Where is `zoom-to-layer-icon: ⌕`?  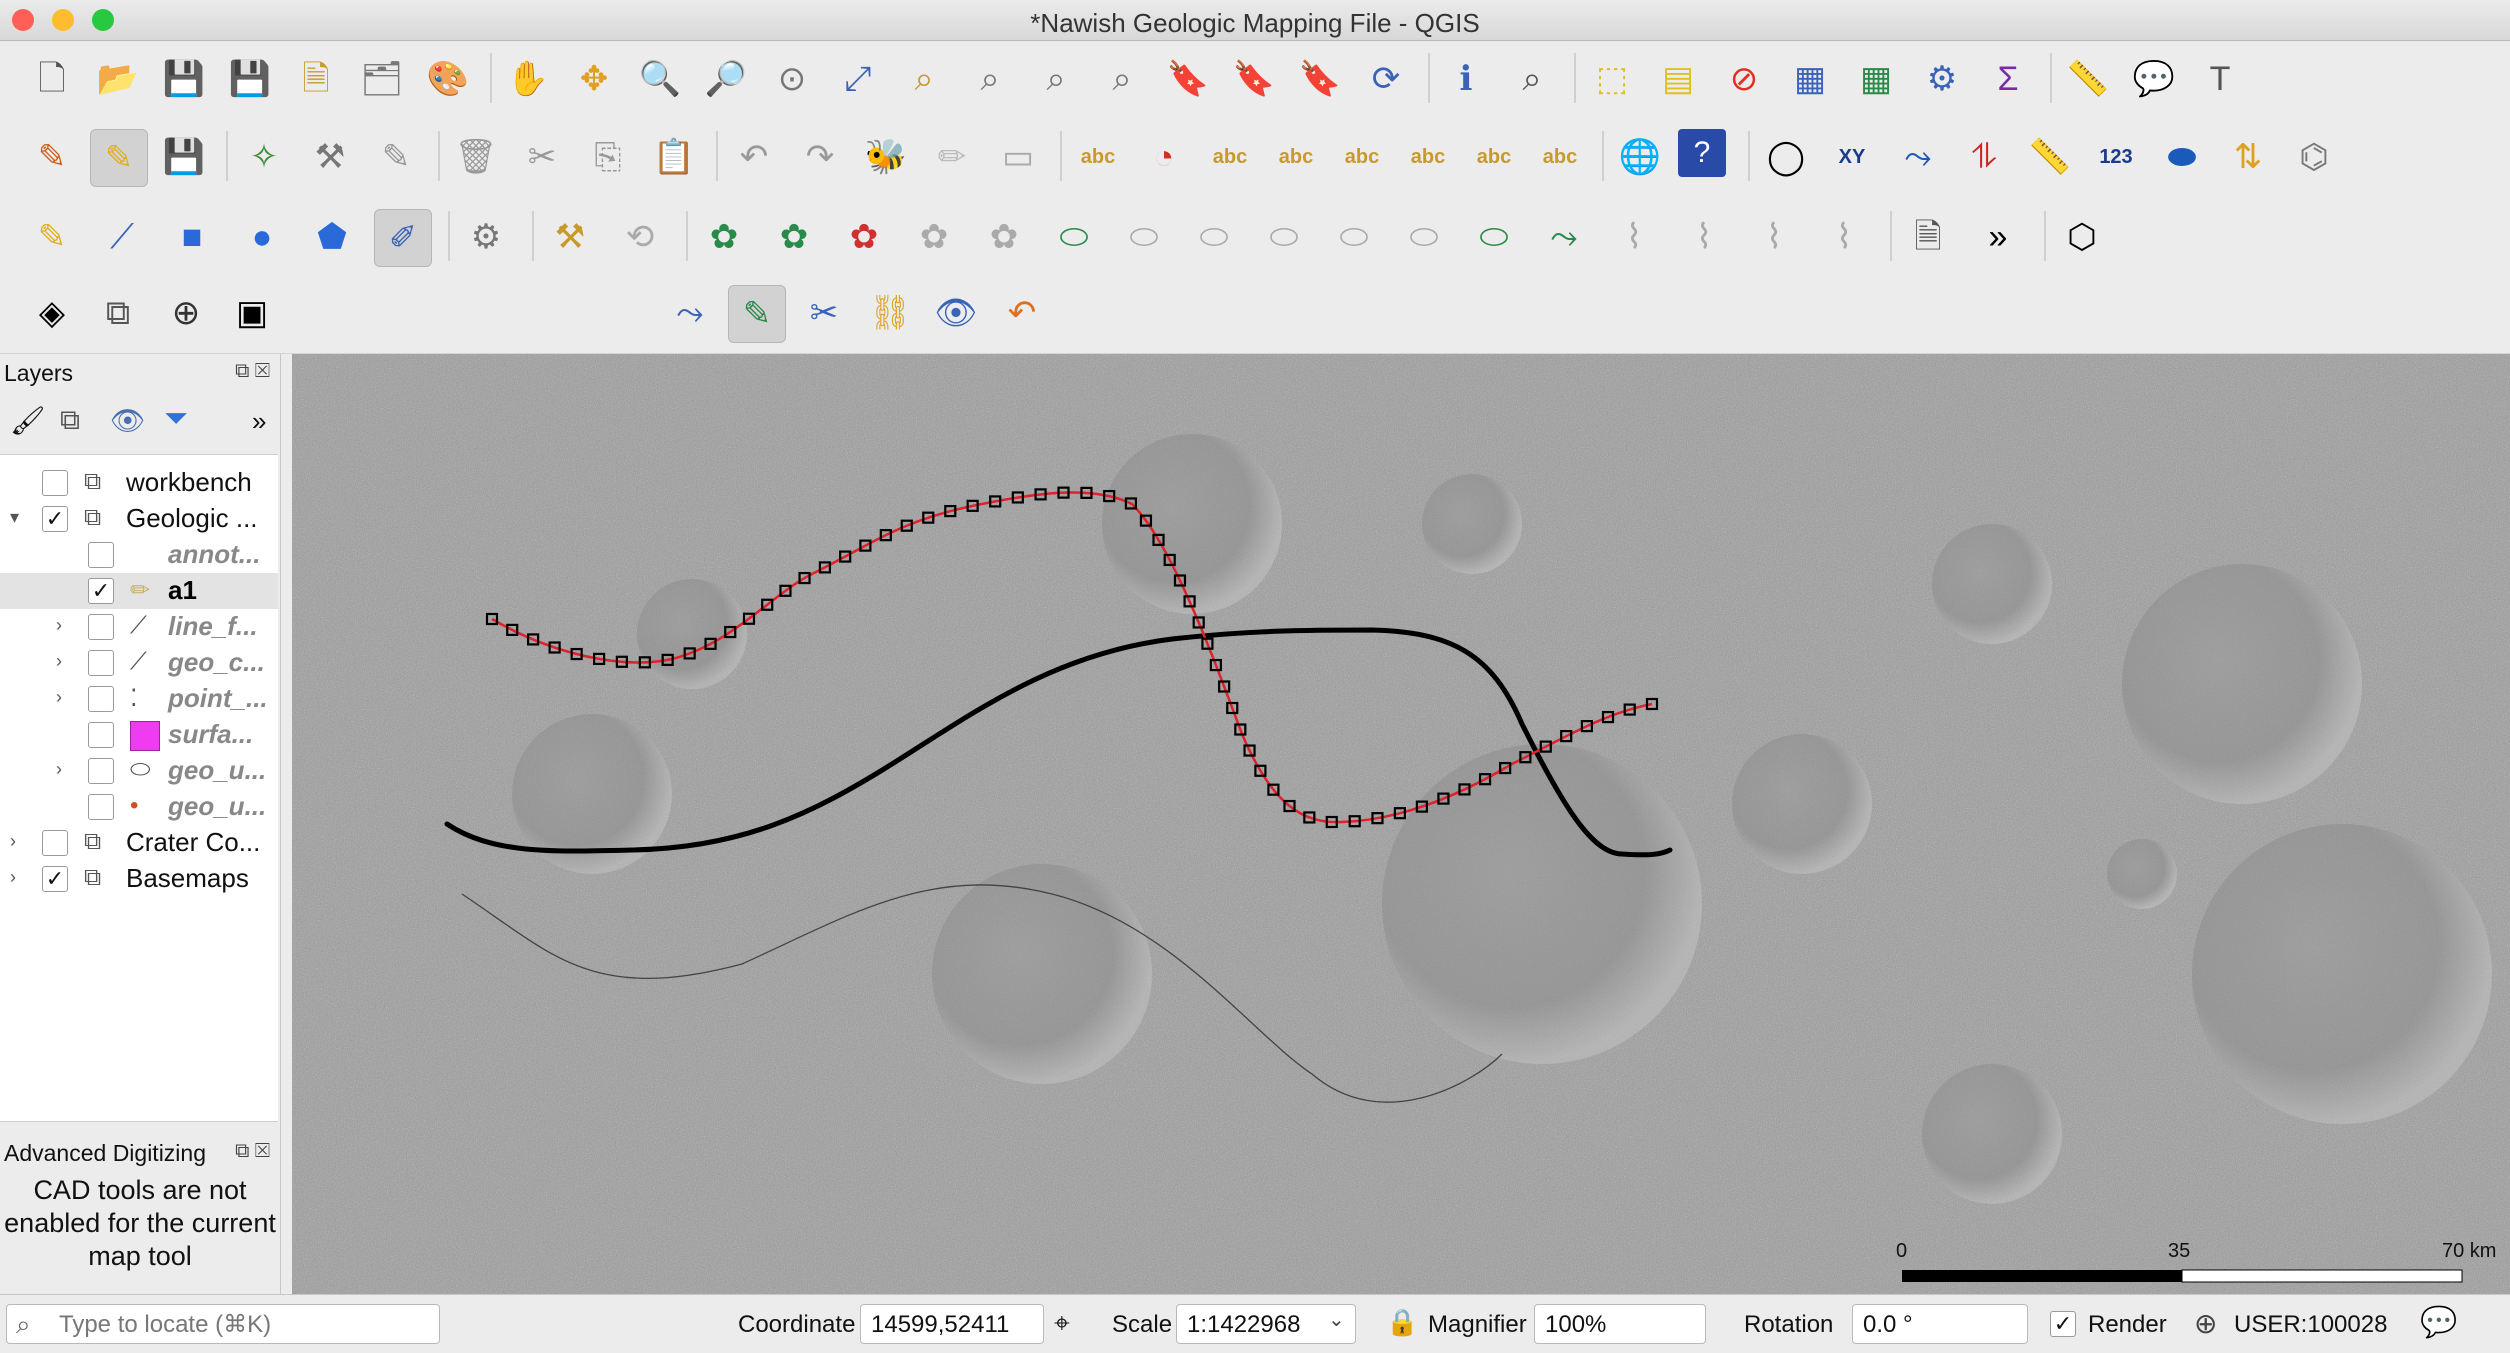
zoom-to-layer-icon: ⌕ is located at coordinates (990, 79).